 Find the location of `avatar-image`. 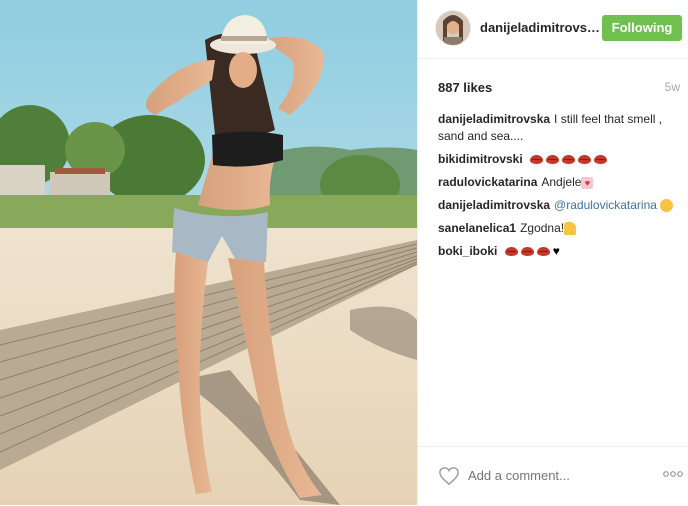

avatar-image is located at coordinates (453, 28).